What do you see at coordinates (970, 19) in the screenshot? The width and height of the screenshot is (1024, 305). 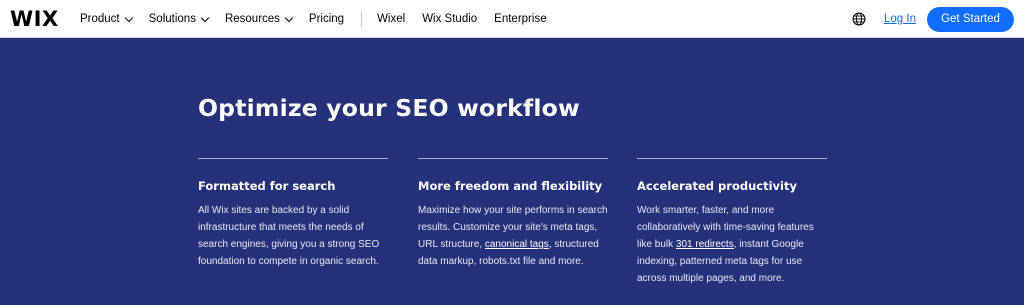 I see `get-started-button: Get Started` at bounding box center [970, 19].